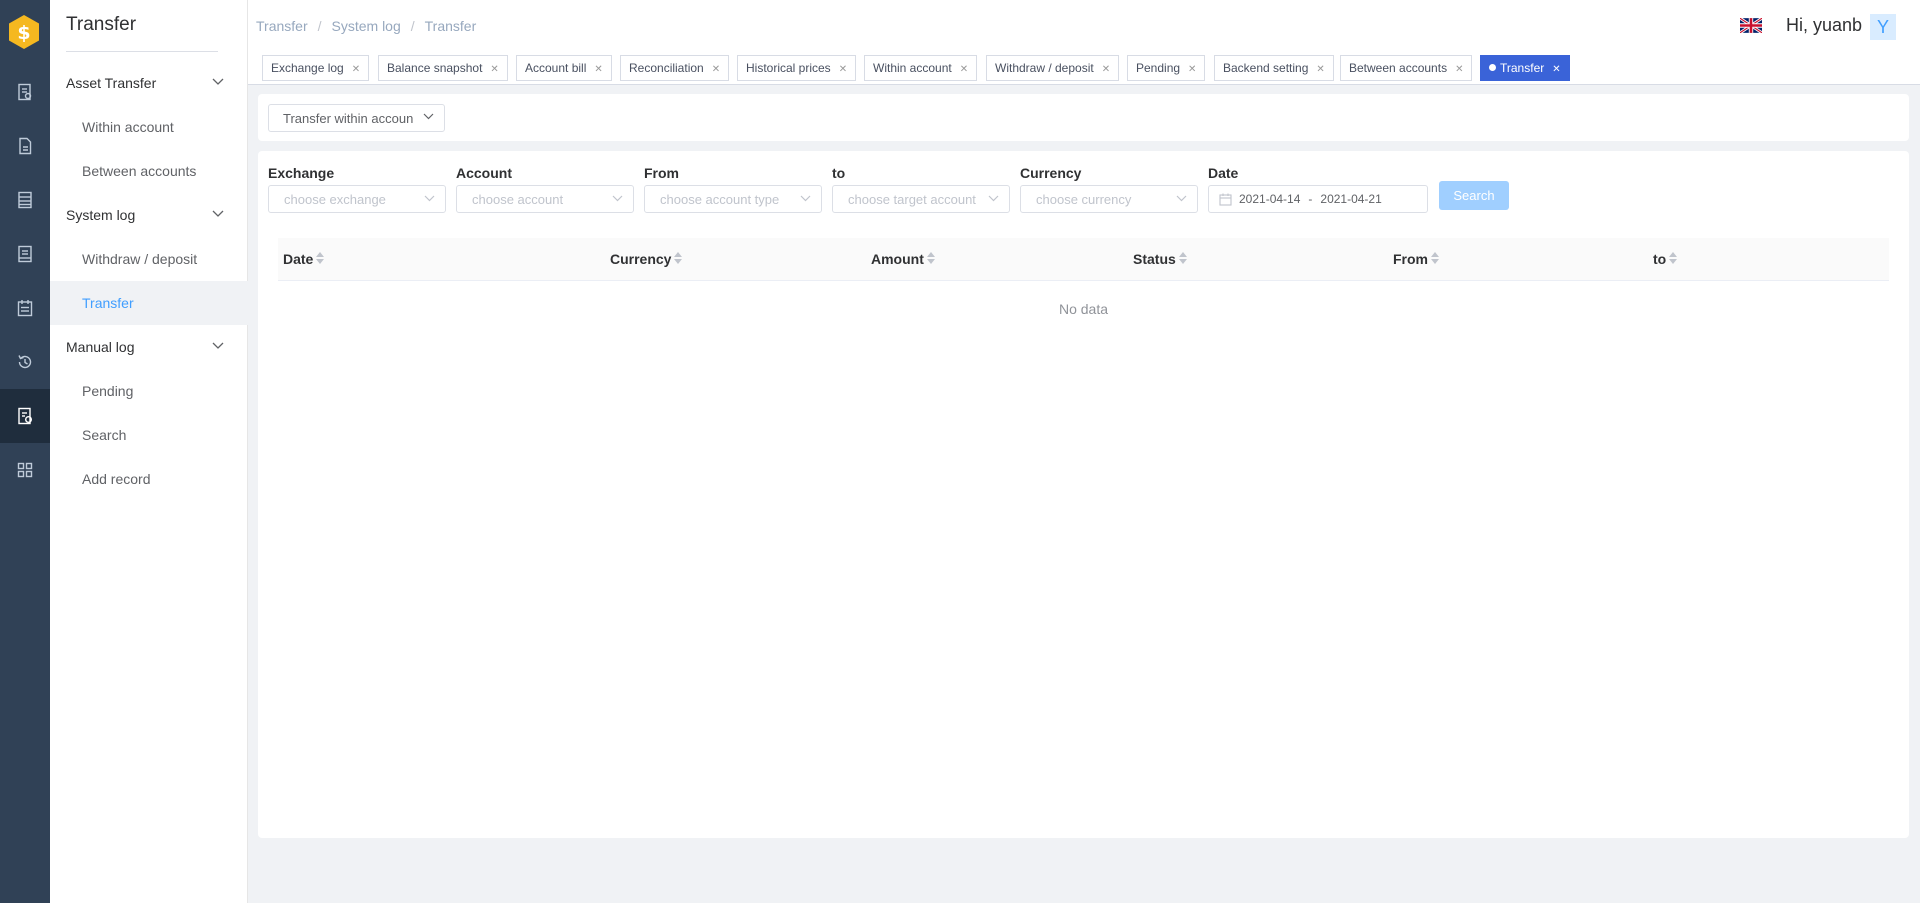 Image resolution: width=1920 pixels, height=903 pixels. What do you see at coordinates (149, 303) in the screenshot?
I see `sidebar-item-transfer: Transfer` at bounding box center [149, 303].